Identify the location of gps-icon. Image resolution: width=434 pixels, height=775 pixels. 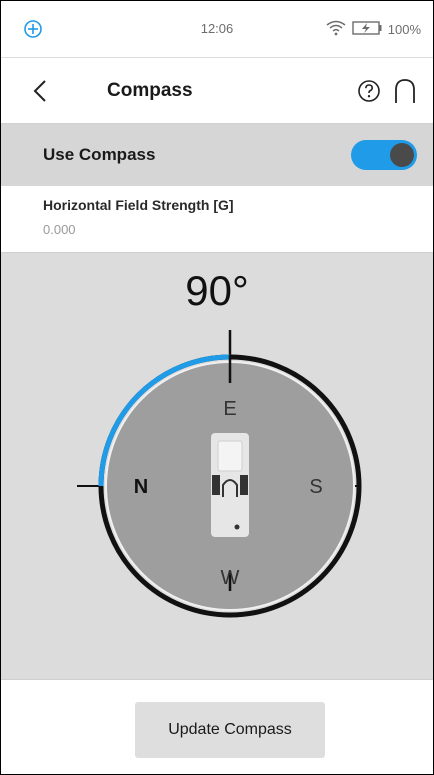
(33, 29).